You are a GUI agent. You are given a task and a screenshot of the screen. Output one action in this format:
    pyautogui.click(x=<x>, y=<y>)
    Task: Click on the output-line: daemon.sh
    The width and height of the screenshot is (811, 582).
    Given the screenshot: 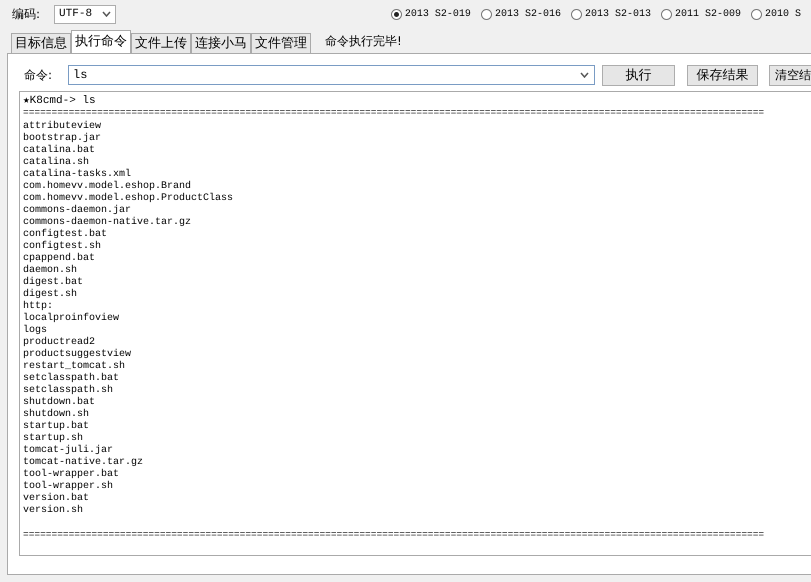 What is the action you would take?
    pyautogui.click(x=50, y=270)
    